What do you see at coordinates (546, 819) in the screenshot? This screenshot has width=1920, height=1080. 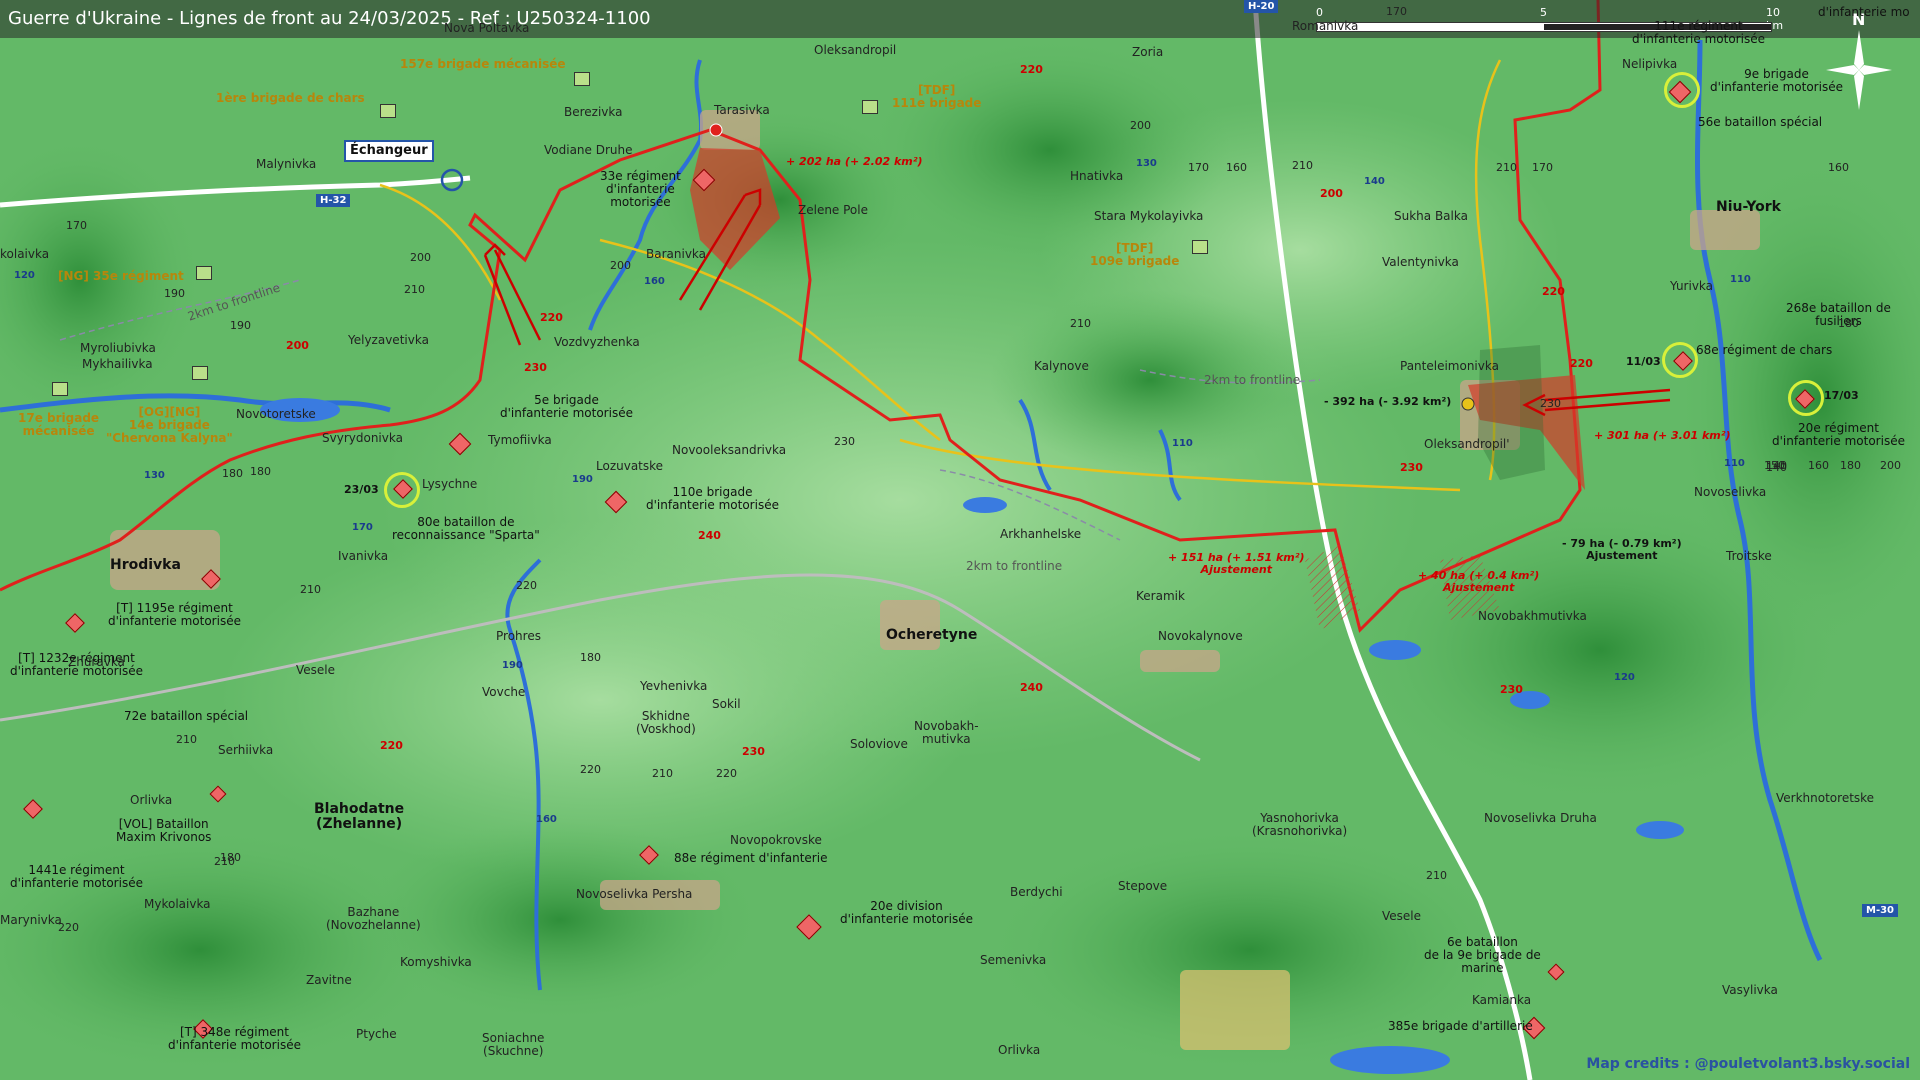 I see `elev-blue-10: 160` at bounding box center [546, 819].